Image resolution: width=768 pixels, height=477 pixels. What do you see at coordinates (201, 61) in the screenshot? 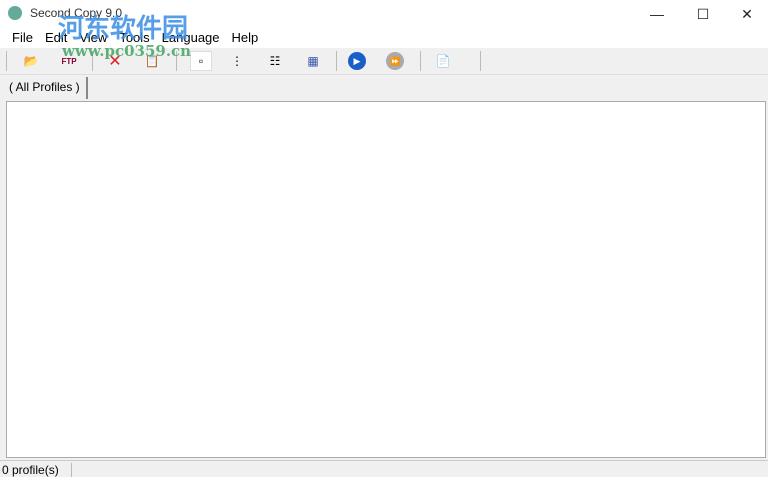
I see `view-icons-button: ▫` at bounding box center [201, 61].